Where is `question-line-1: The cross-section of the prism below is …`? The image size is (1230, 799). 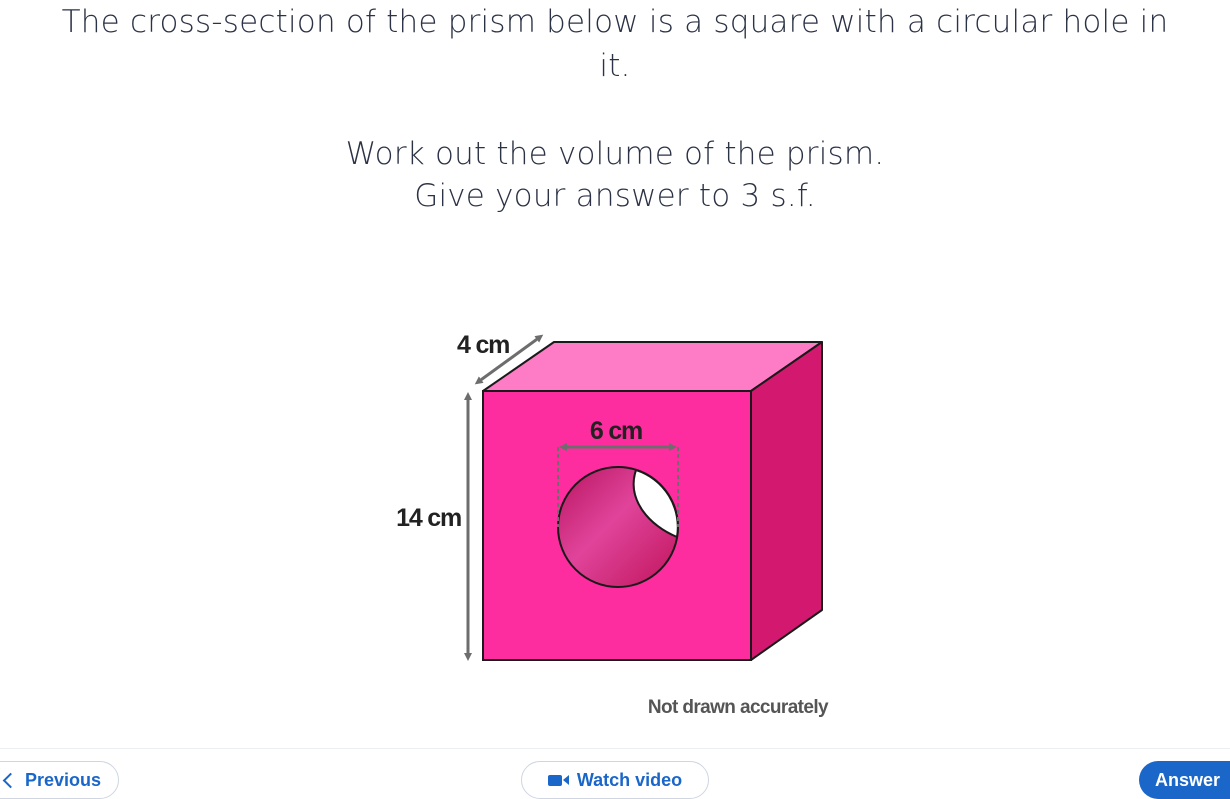
question-line-1: The cross-section of the prism below is … is located at coordinates (615, 22).